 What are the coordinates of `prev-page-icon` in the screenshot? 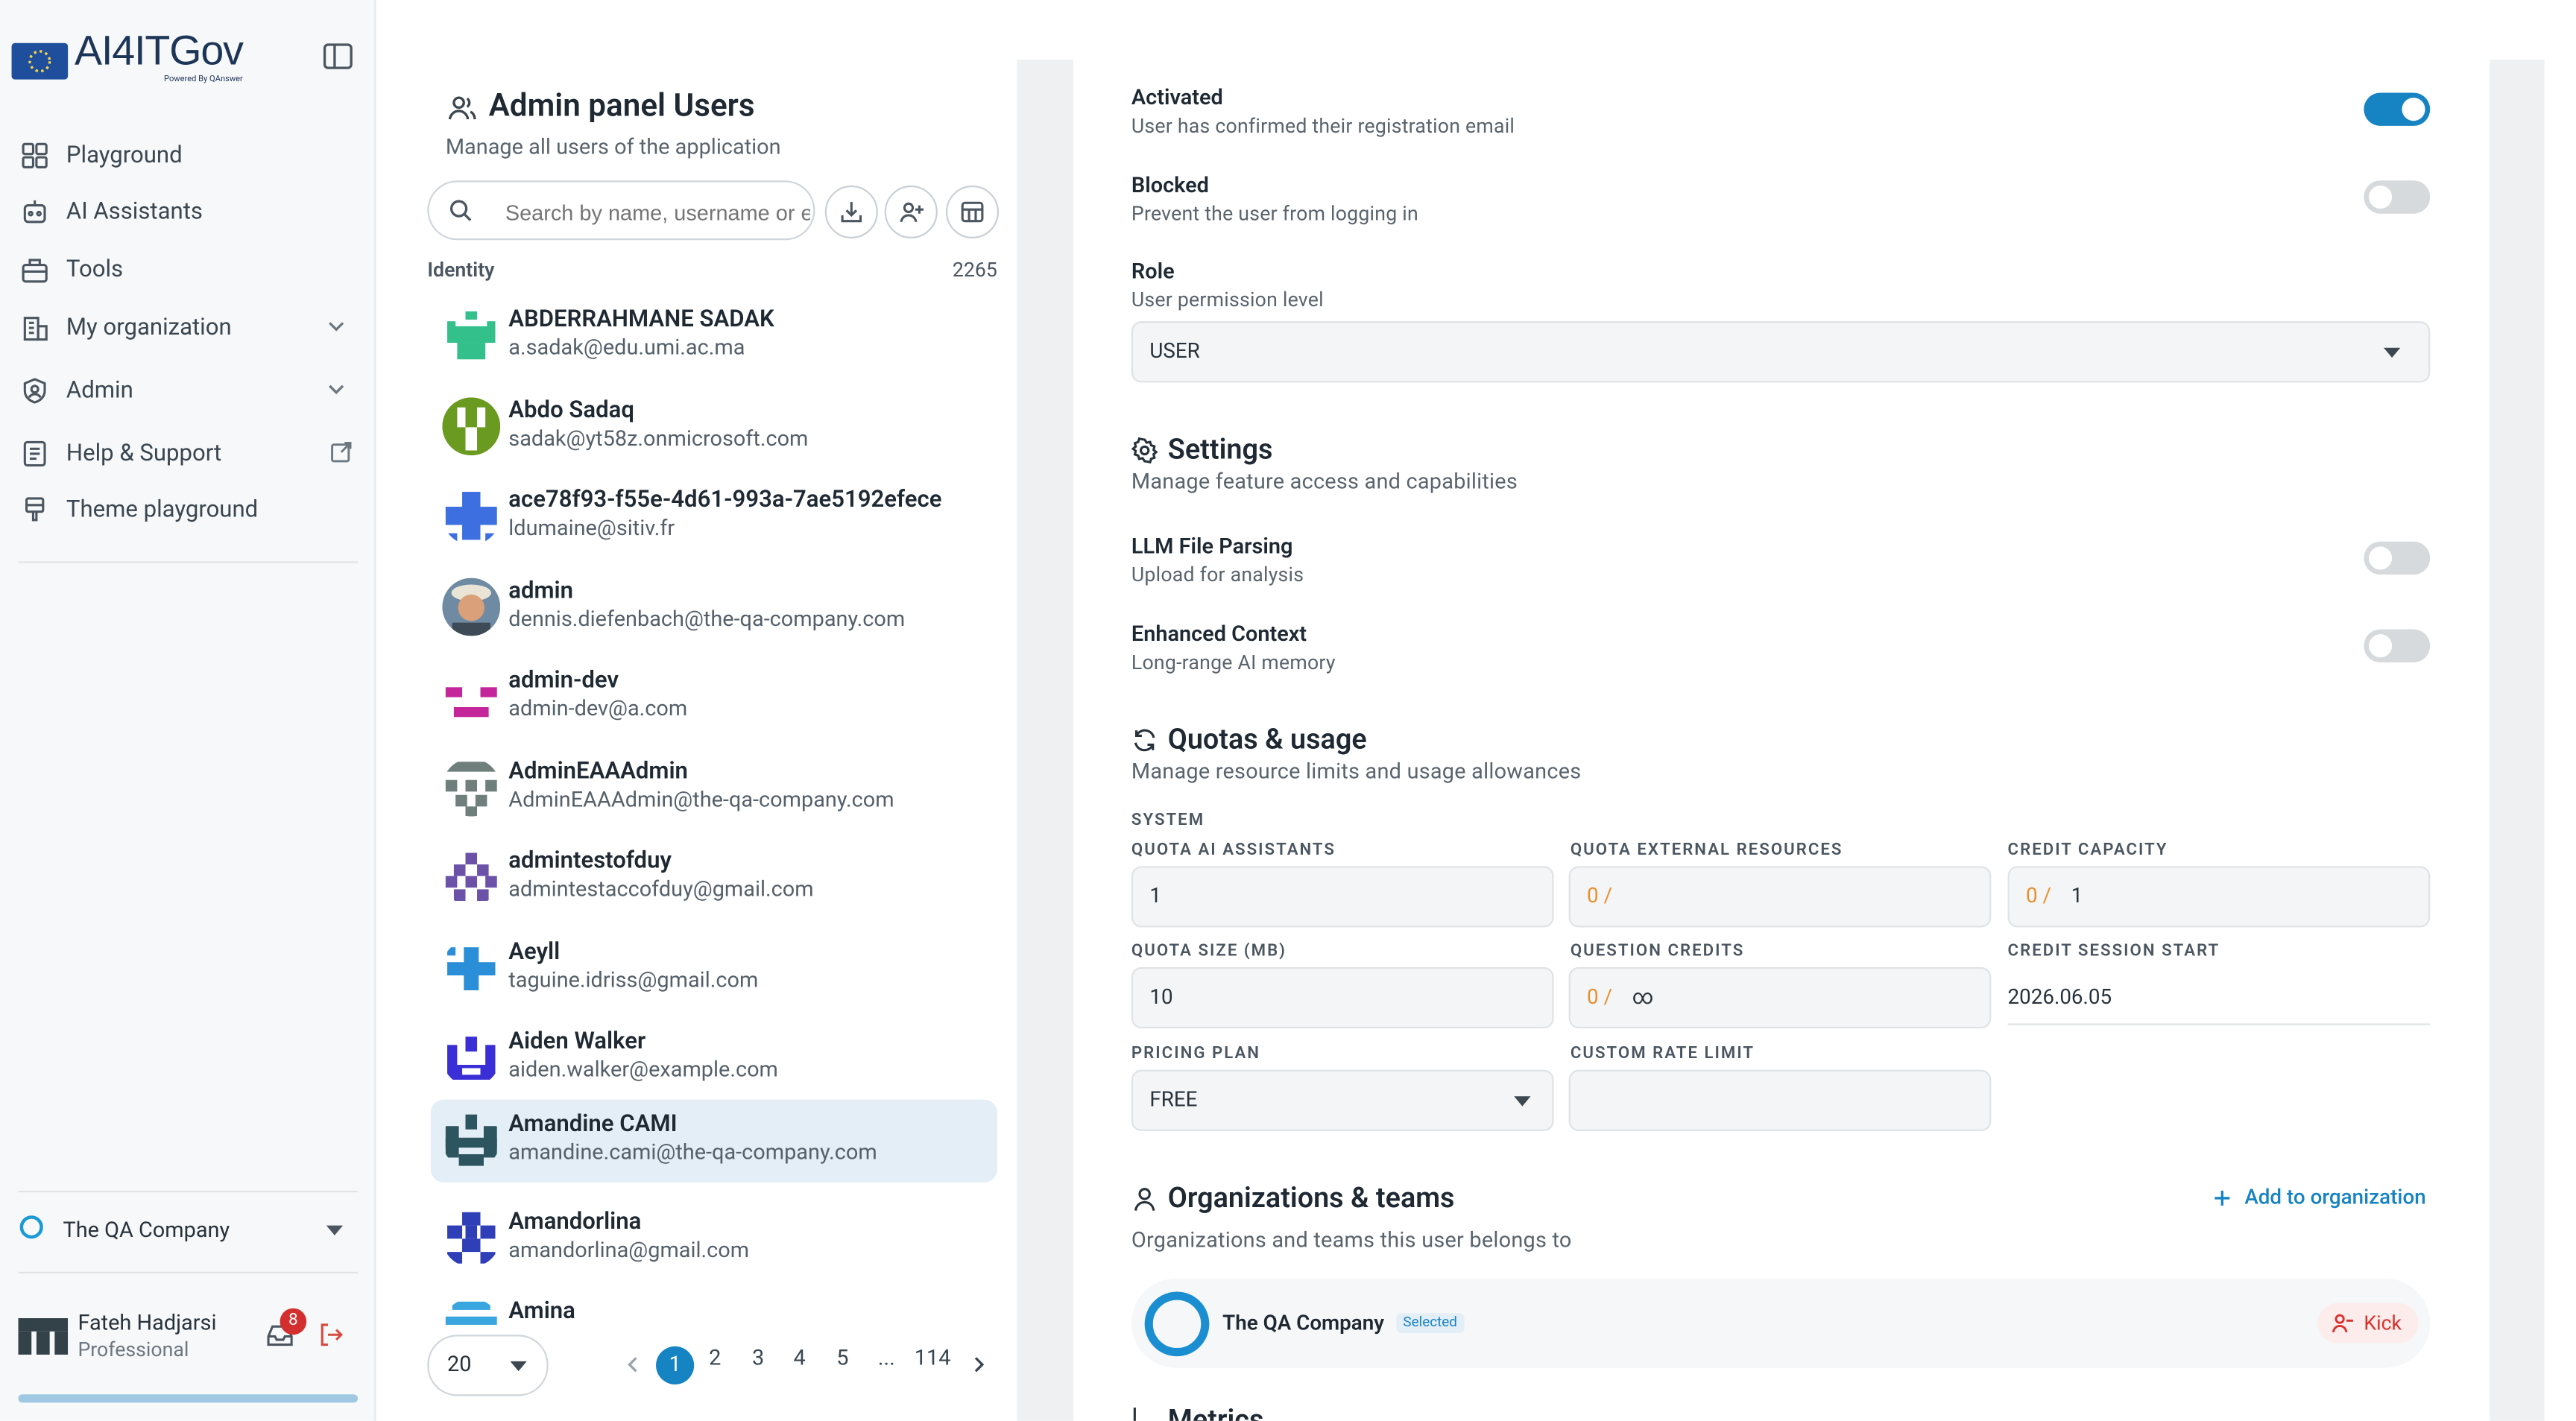 It's located at (633, 1365).